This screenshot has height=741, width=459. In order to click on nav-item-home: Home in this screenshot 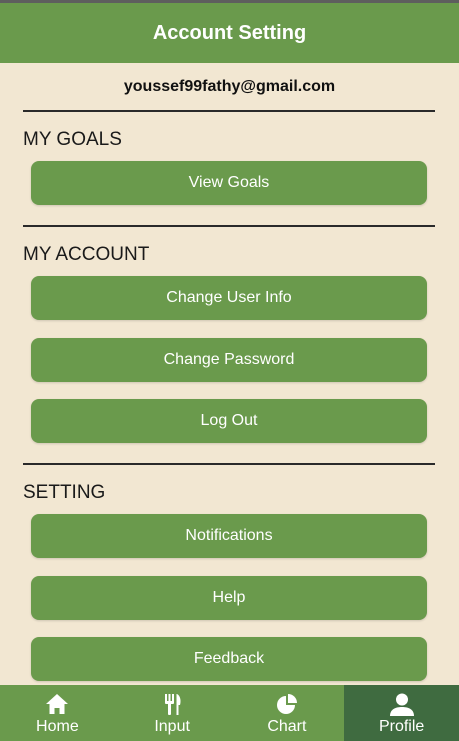, I will do `click(57, 713)`.